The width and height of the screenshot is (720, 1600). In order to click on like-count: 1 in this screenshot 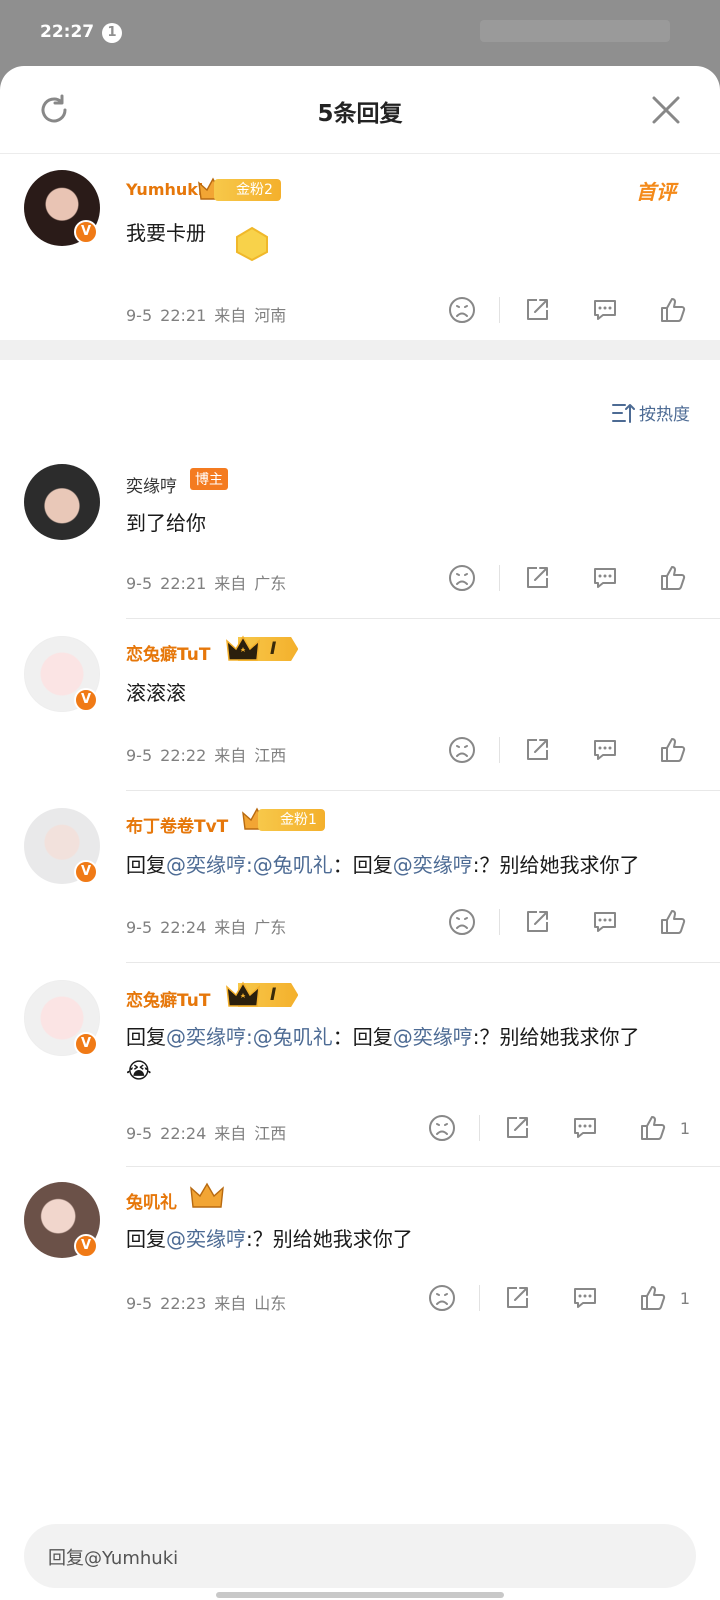, I will do `click(684, 1128)`.